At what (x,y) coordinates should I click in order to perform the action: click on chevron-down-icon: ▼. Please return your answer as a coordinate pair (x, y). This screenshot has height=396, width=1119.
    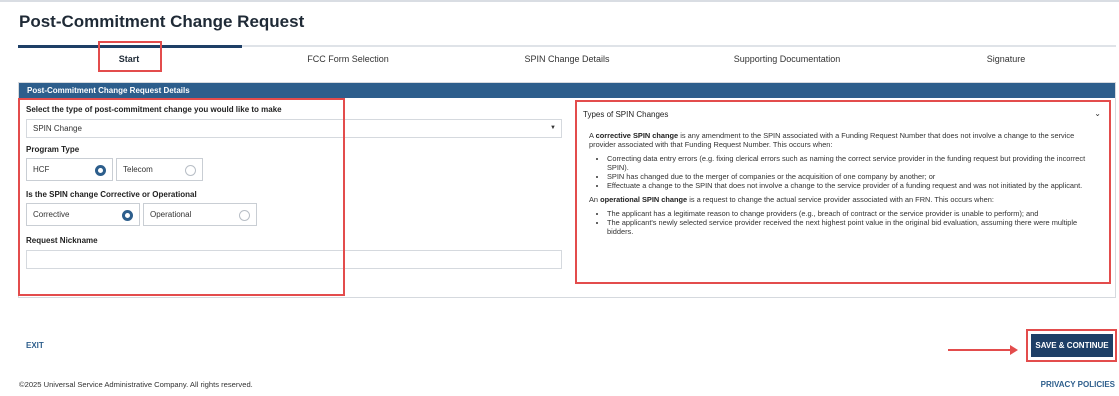
    Looking at the image, I should click on (553, 128).